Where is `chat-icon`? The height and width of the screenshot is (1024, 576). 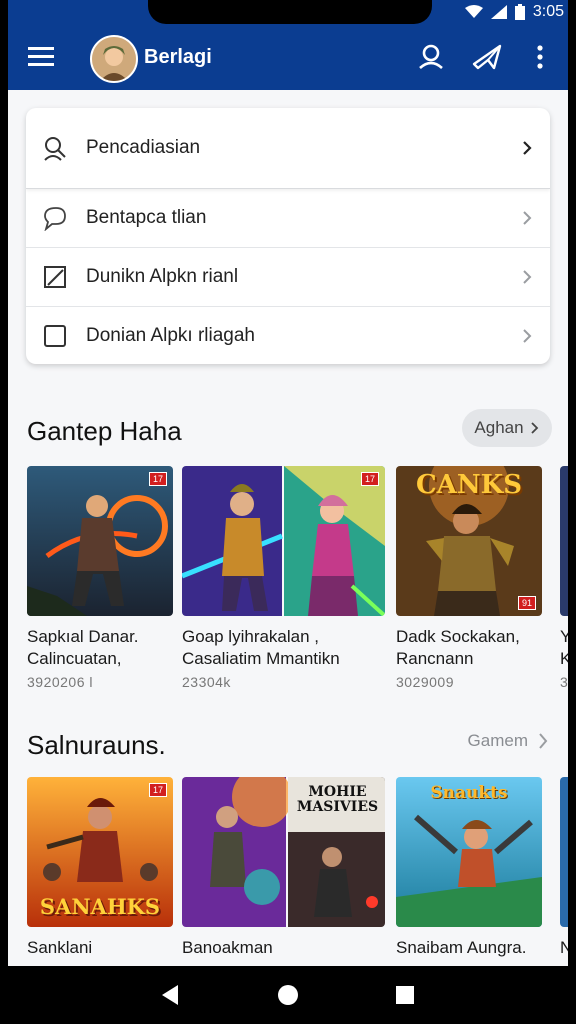
chat-icon is located at coordinates (55, 219).